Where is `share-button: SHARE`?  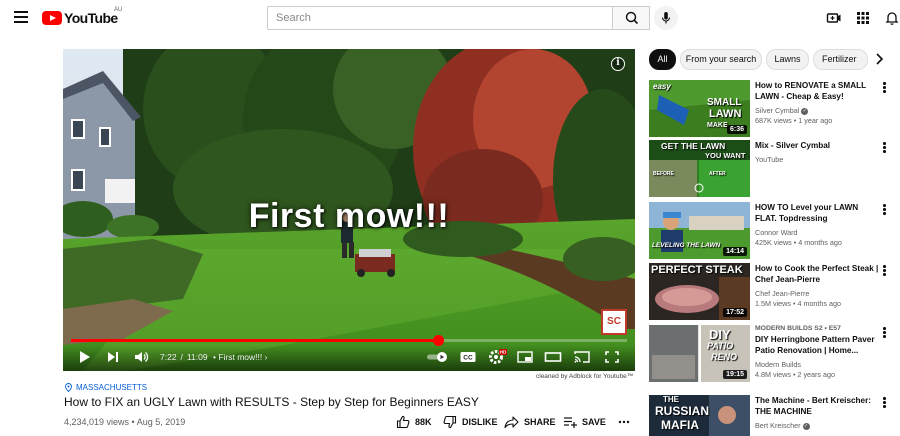 share-button: SHARE is located at coordinates (530, 422).